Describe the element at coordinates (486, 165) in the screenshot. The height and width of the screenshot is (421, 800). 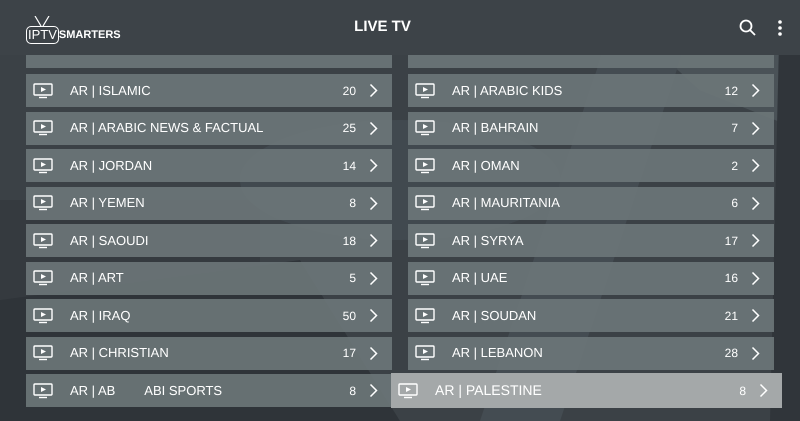
I see `category-name: AR | OMAN` at that location.